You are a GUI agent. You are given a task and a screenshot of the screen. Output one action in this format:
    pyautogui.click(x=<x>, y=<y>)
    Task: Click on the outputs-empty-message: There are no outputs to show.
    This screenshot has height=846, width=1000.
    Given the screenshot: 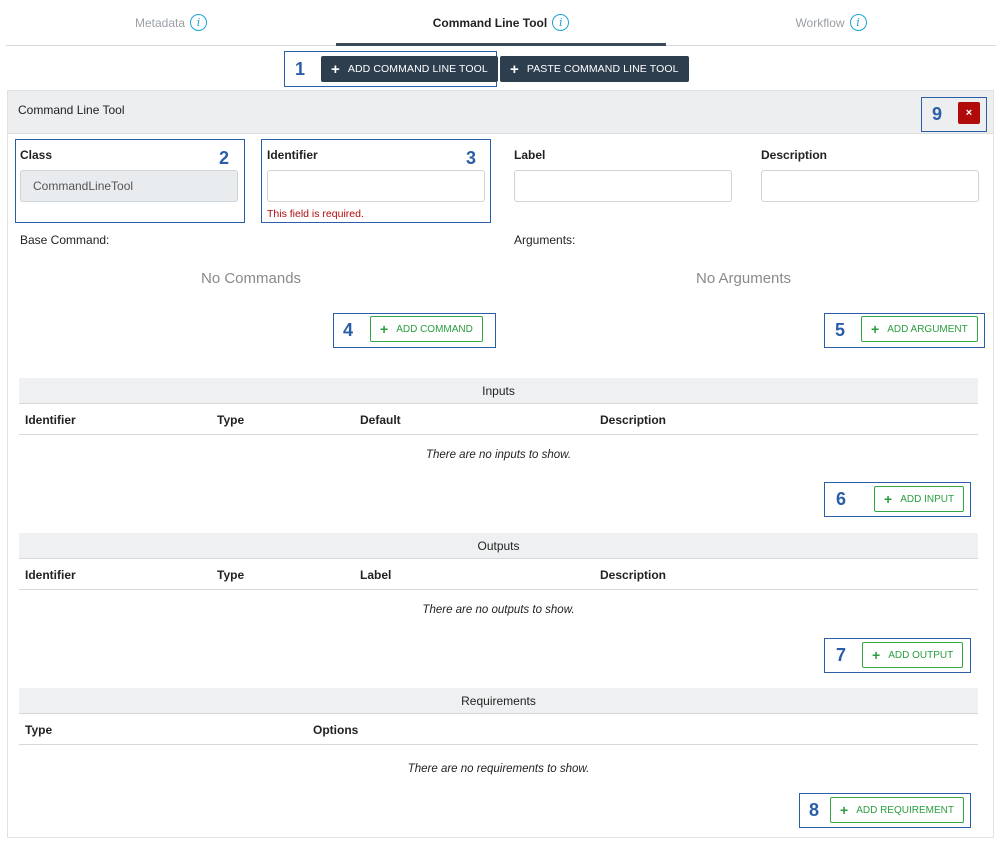 What is the action you would take?
    pyautogui.click(x=498, y=610)
    